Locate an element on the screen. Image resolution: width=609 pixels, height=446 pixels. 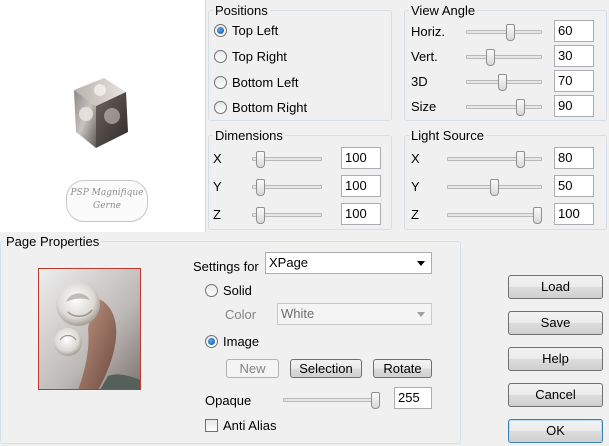
light-source-title: Light Source is located at coordinates (447, 135).